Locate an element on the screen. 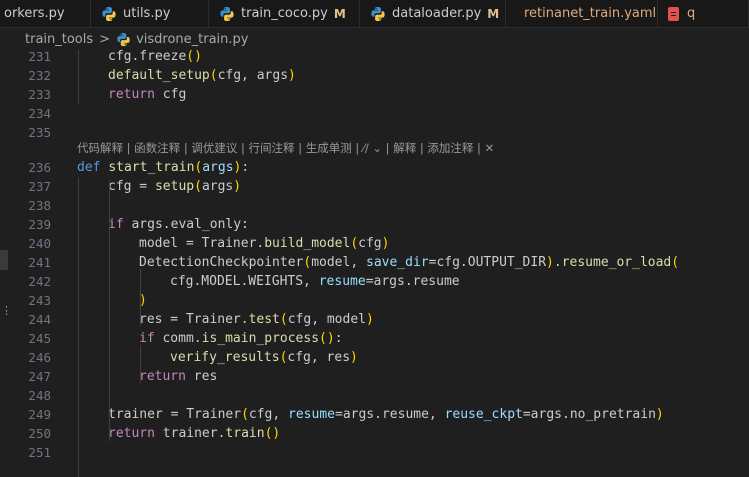  code-token: is_main_process is located at coordinates (260, 338).